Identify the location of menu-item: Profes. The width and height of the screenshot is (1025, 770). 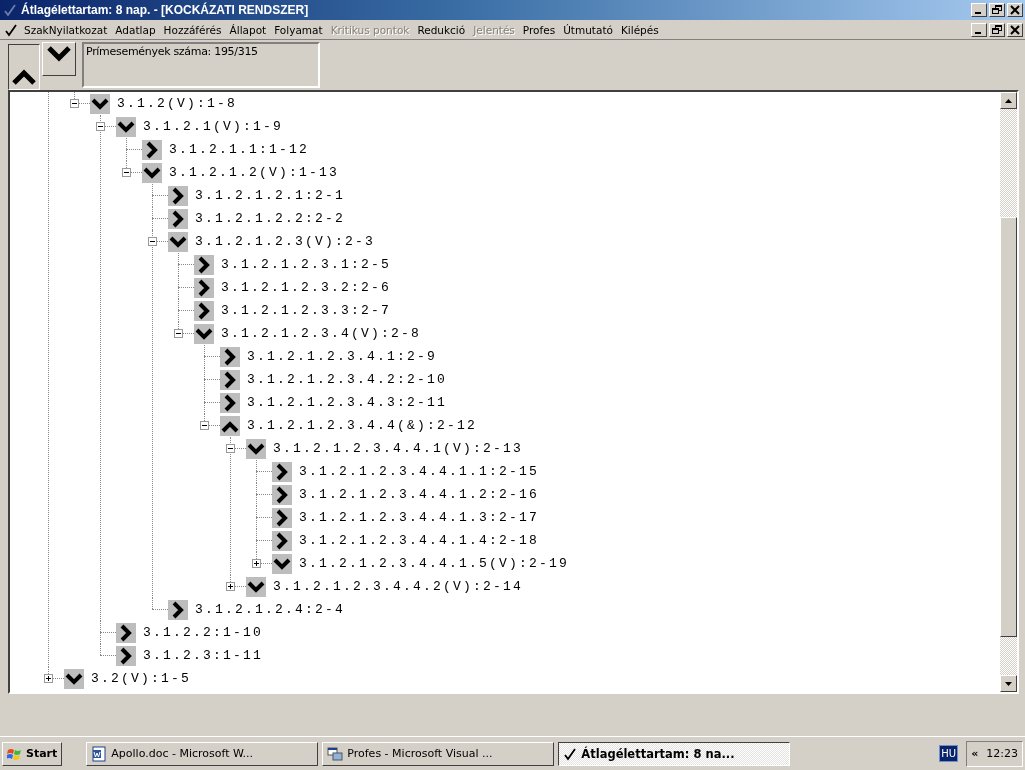
(539, 29).